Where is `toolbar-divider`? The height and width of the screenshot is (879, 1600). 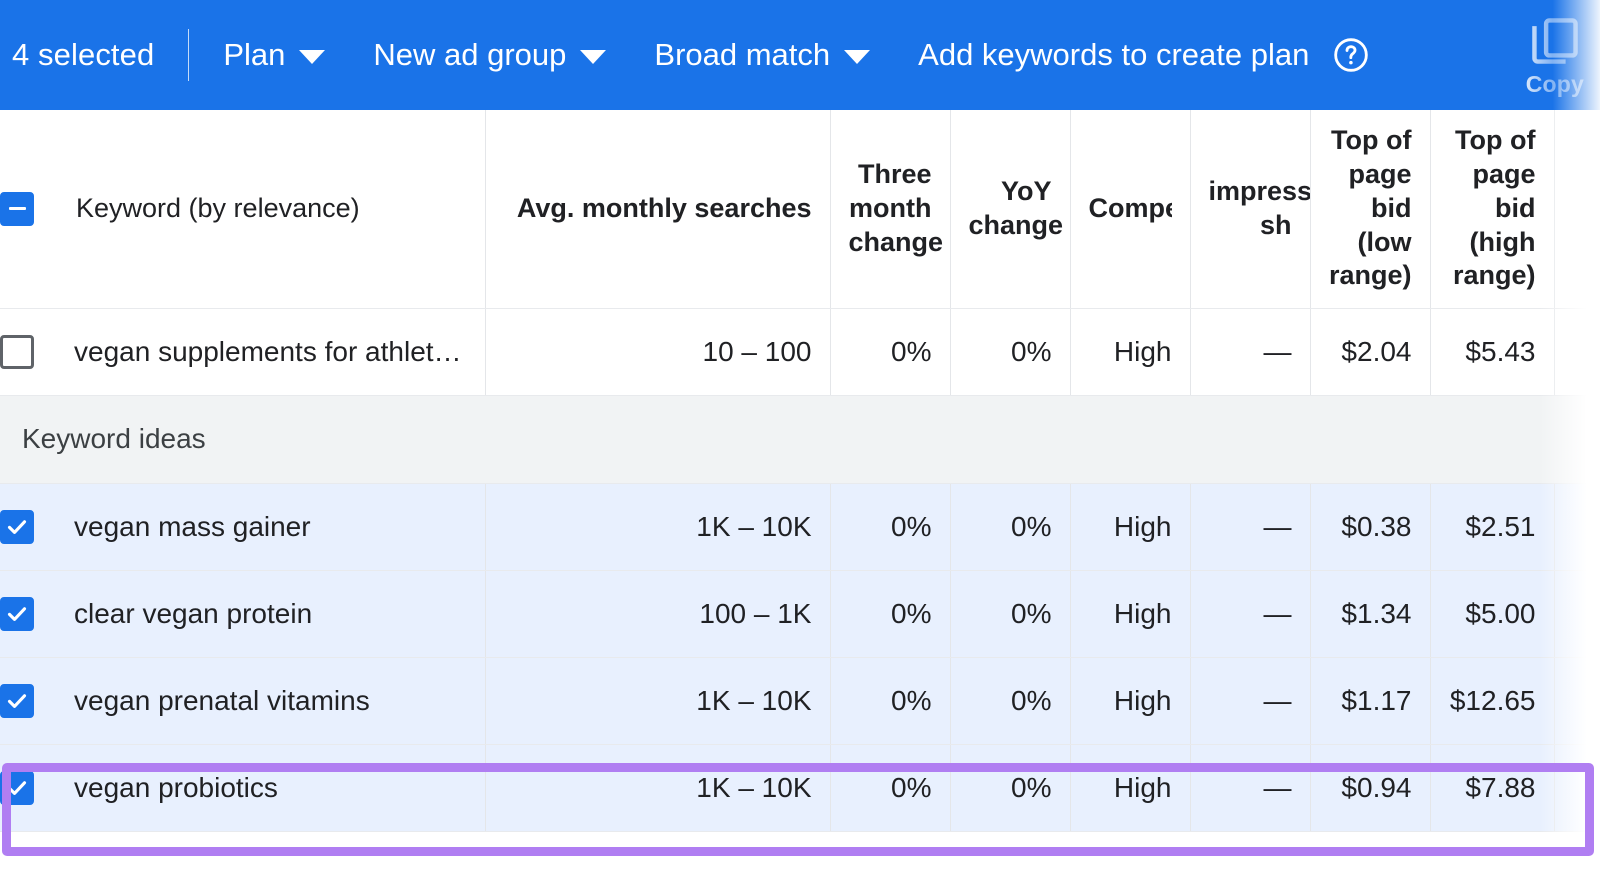 toolbar-divider is located at coordinates (189, 55).